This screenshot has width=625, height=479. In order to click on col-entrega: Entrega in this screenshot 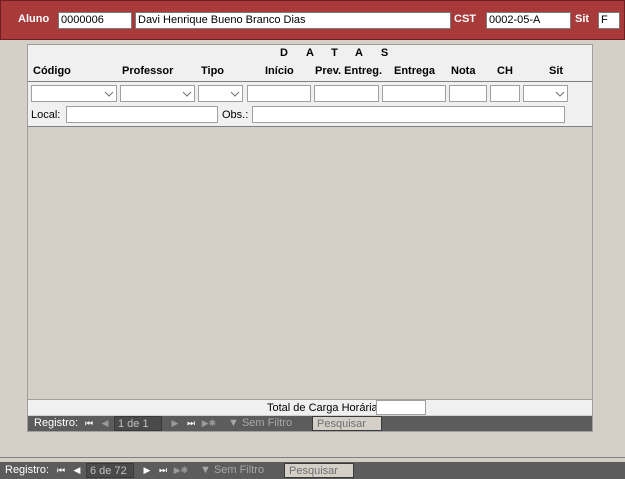, I will do `click(414, 71)`.